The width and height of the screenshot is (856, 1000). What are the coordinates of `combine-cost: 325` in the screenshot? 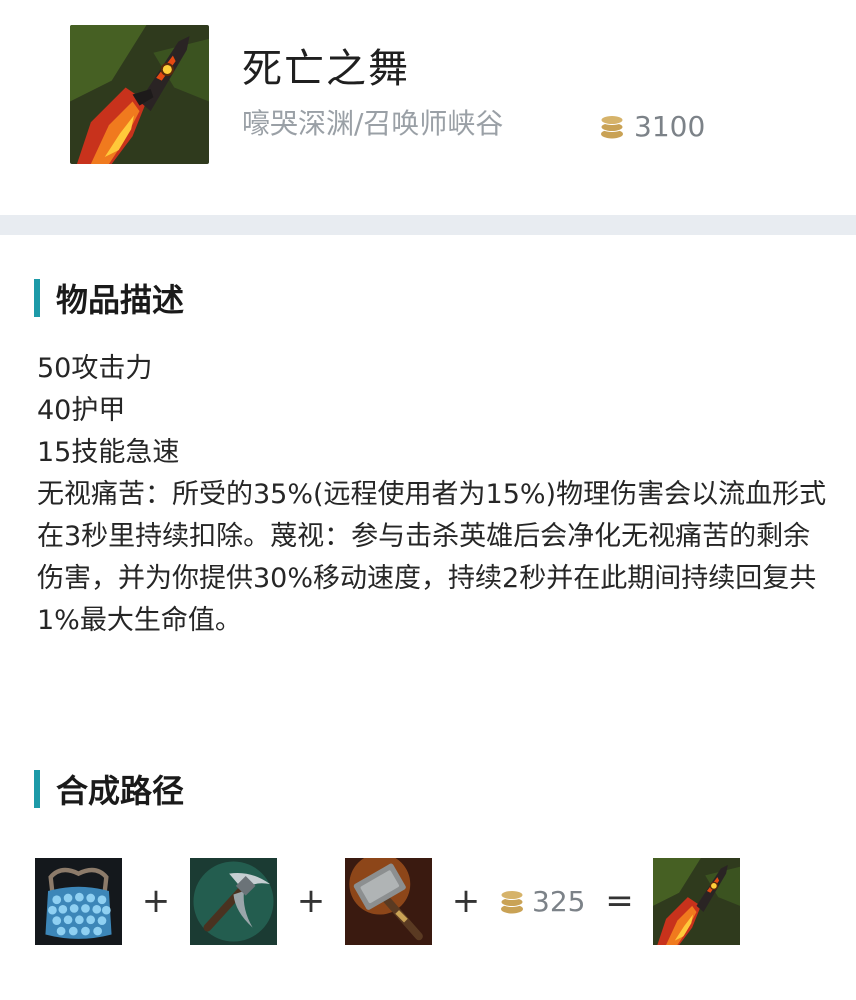 It's located at (542, 901).